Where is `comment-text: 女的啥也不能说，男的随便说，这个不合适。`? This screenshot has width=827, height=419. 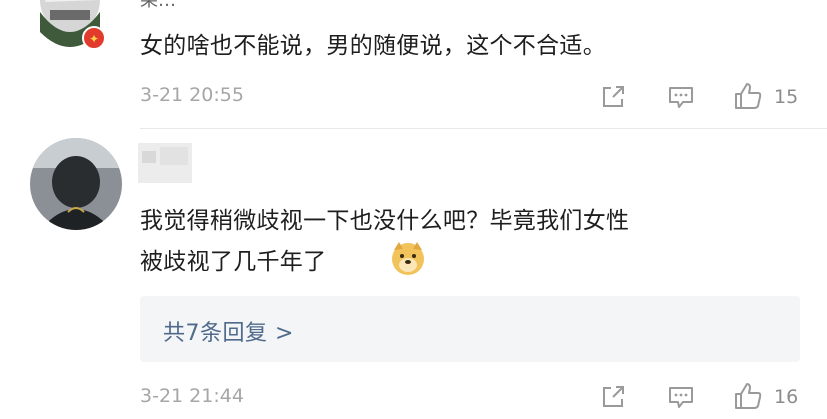
comment-text: 女的啥也不能说，男的随便说，这个不合适。 is located at coordinates (373, 46).